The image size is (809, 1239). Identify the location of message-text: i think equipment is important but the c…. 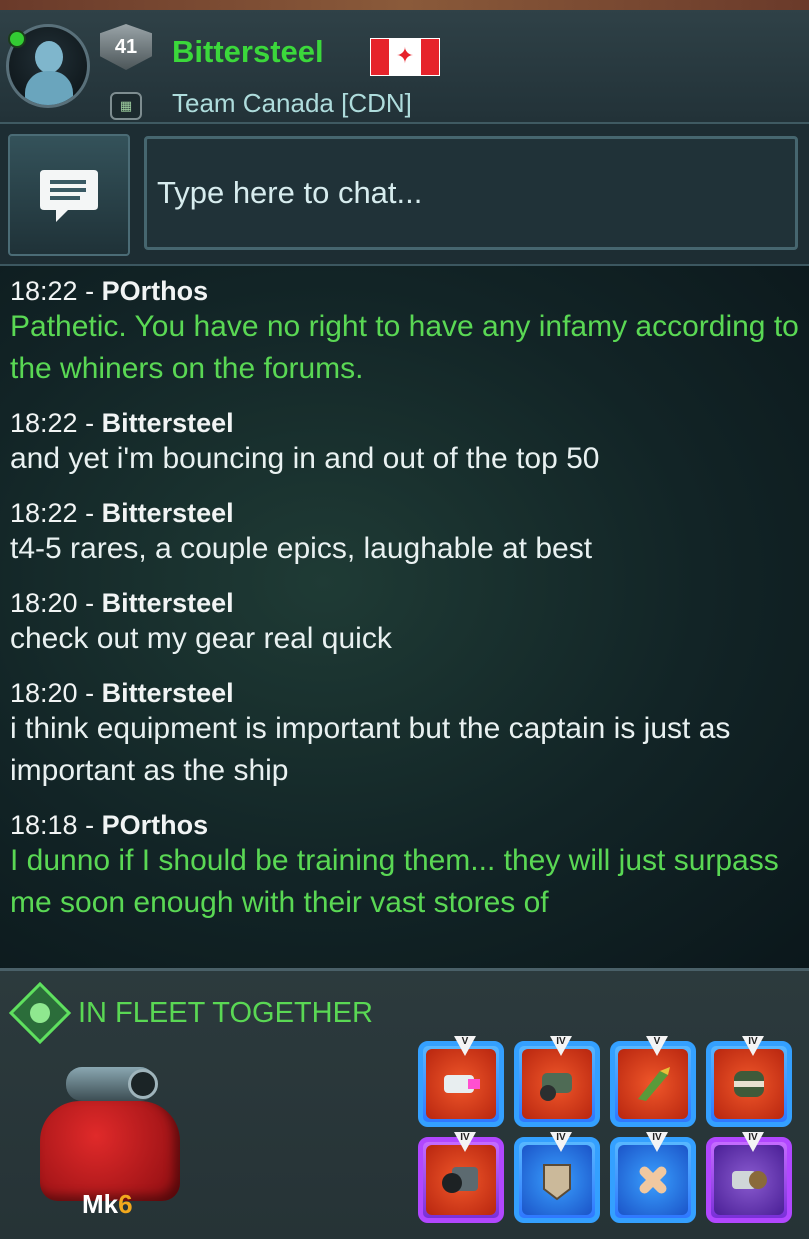
(370, 749).